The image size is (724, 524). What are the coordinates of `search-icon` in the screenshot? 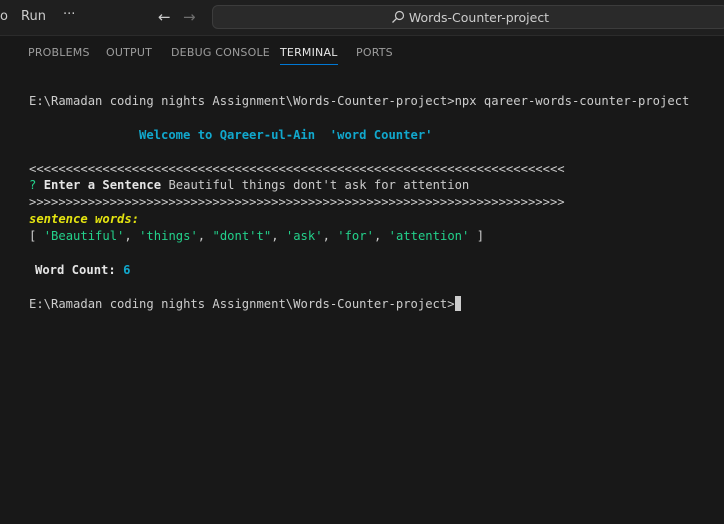 It's located at (397, 16).